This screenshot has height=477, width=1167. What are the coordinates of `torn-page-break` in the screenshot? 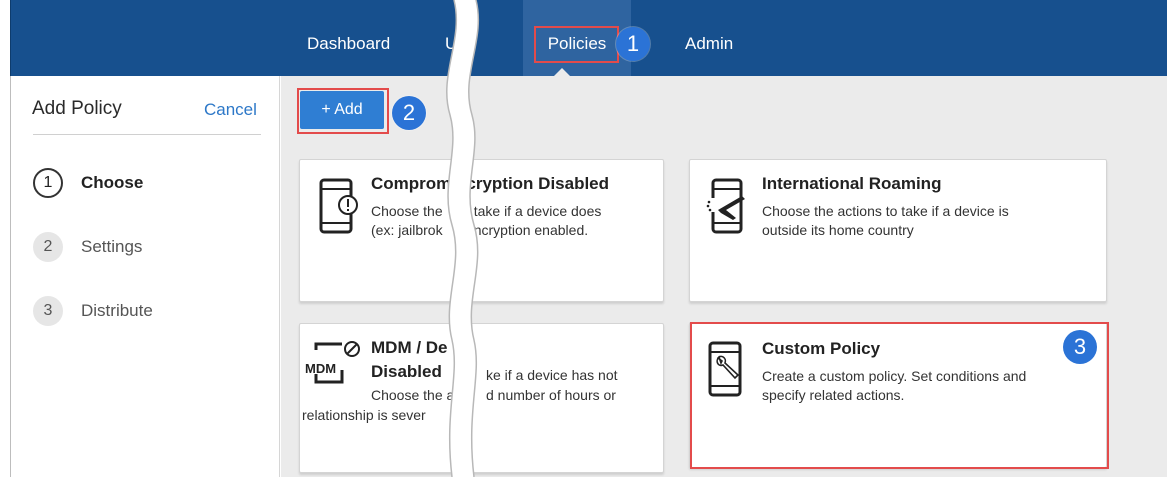 It's located at (465, 238).